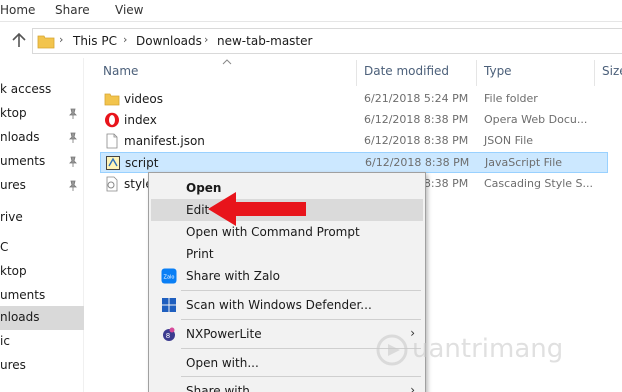  I want to click on nav-item-label: k access, so click(26, 89).